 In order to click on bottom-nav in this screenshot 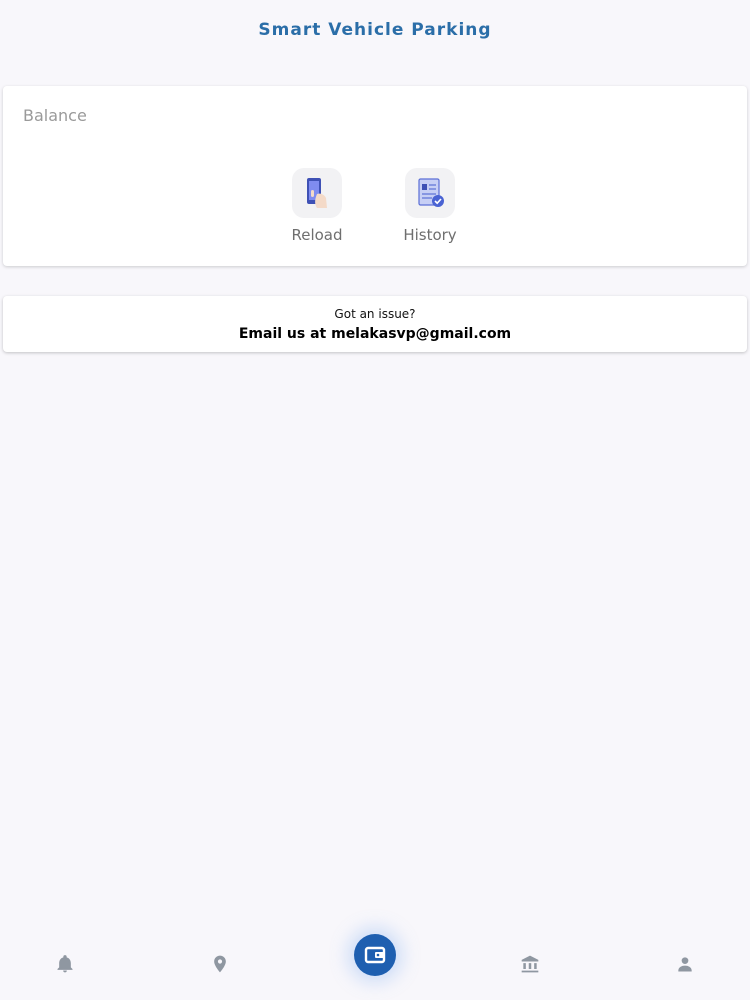, I will do `click(375, 967)`.